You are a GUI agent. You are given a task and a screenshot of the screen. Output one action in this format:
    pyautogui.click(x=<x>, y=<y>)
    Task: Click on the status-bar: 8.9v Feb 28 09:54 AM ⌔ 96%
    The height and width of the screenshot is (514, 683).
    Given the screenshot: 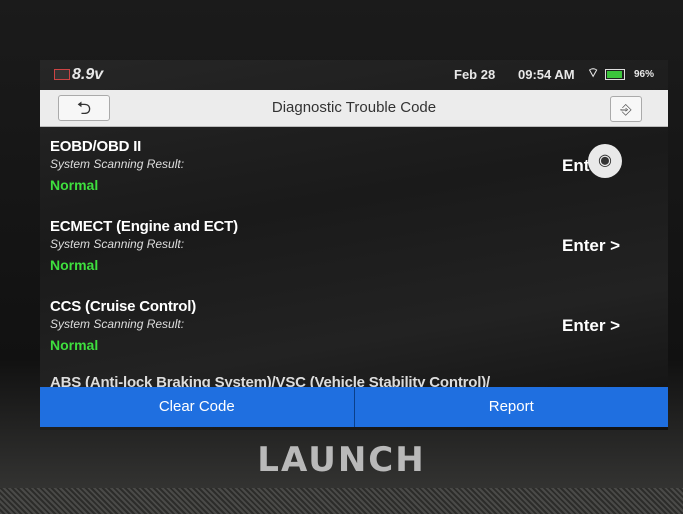 What is the action you would take?
    pyautogui.click(x=354, y=74)
    